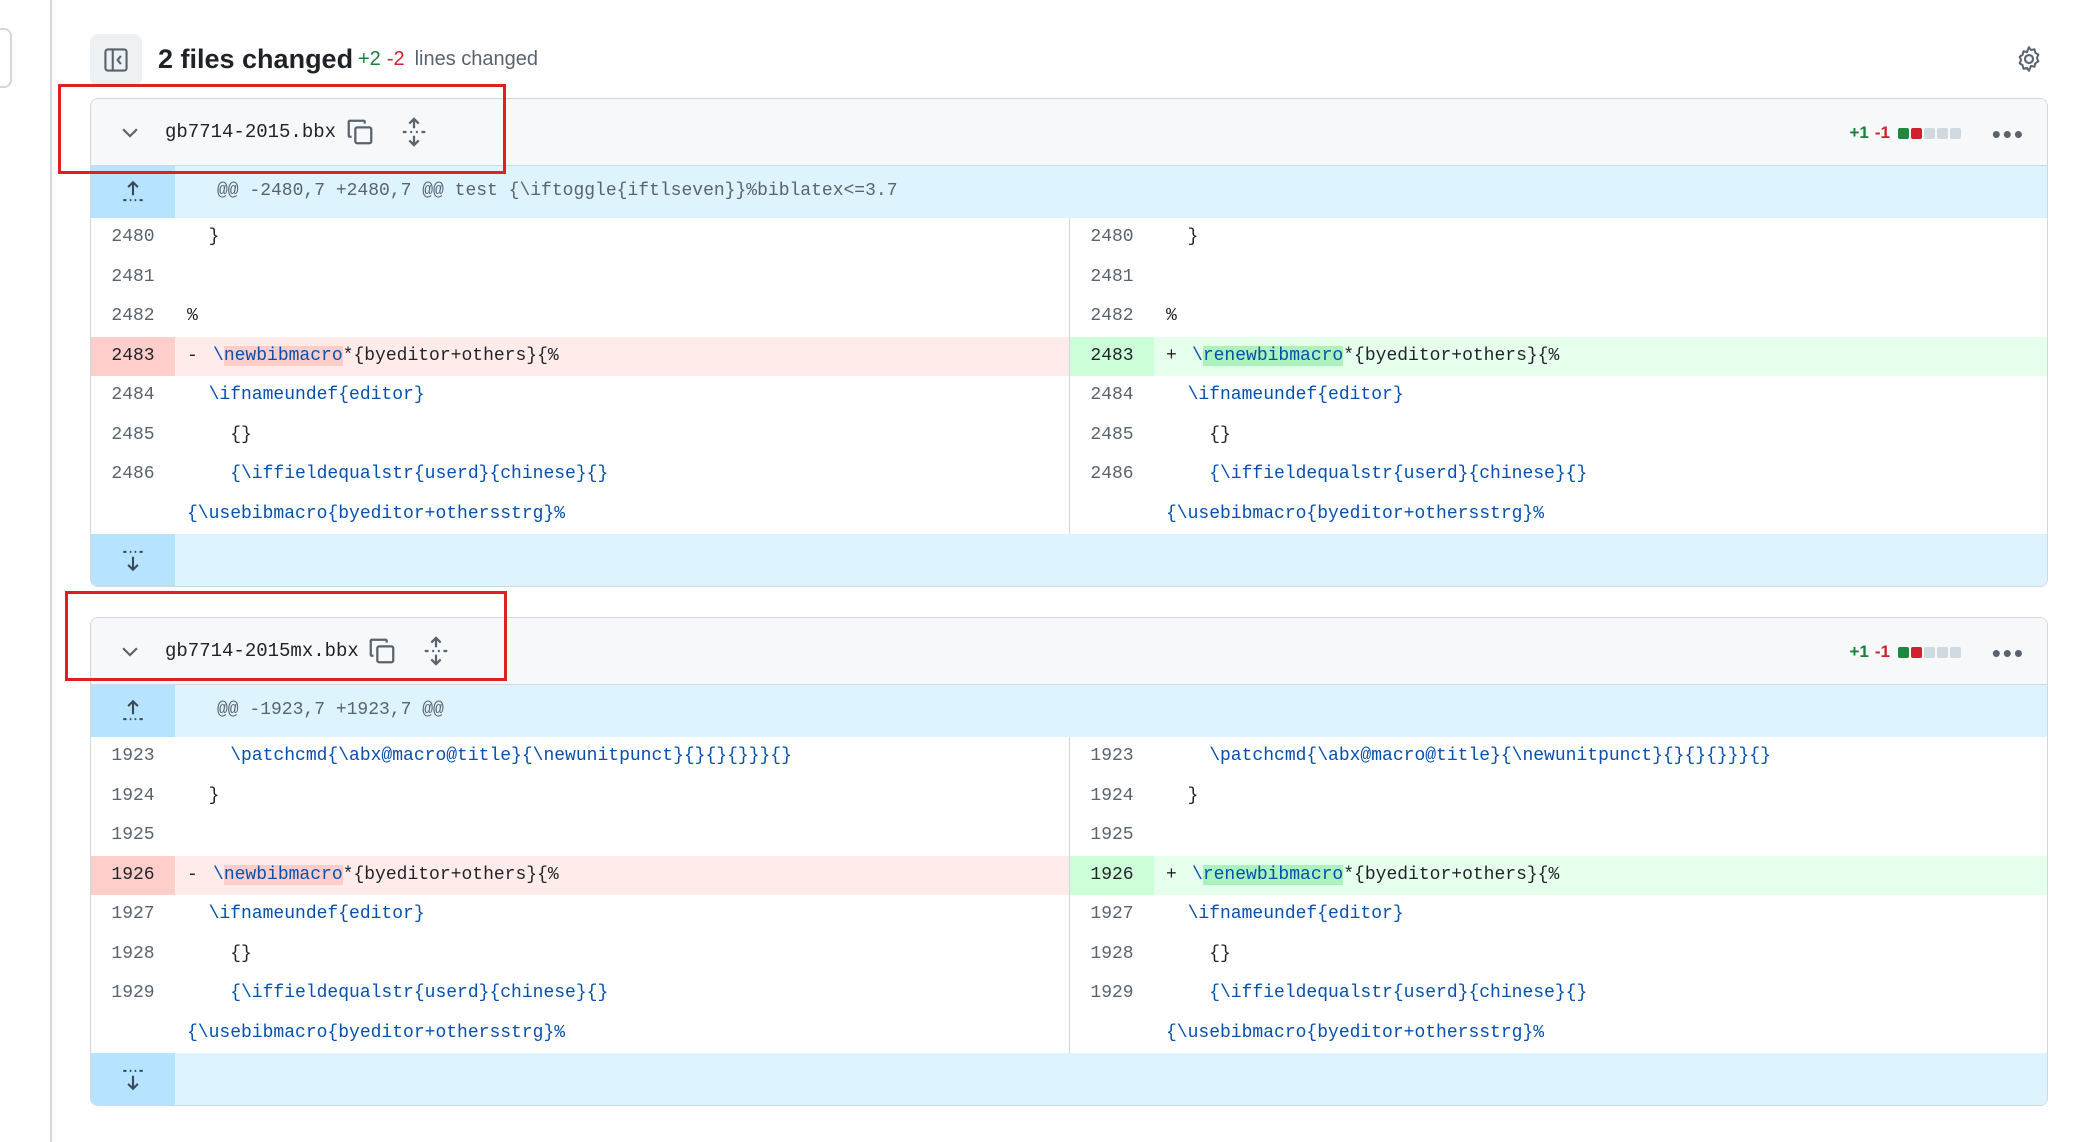  What do you see at coordinates (369, 59) in the screenshot?
I see `total-additions: +2` at bounding box center [369, 59].